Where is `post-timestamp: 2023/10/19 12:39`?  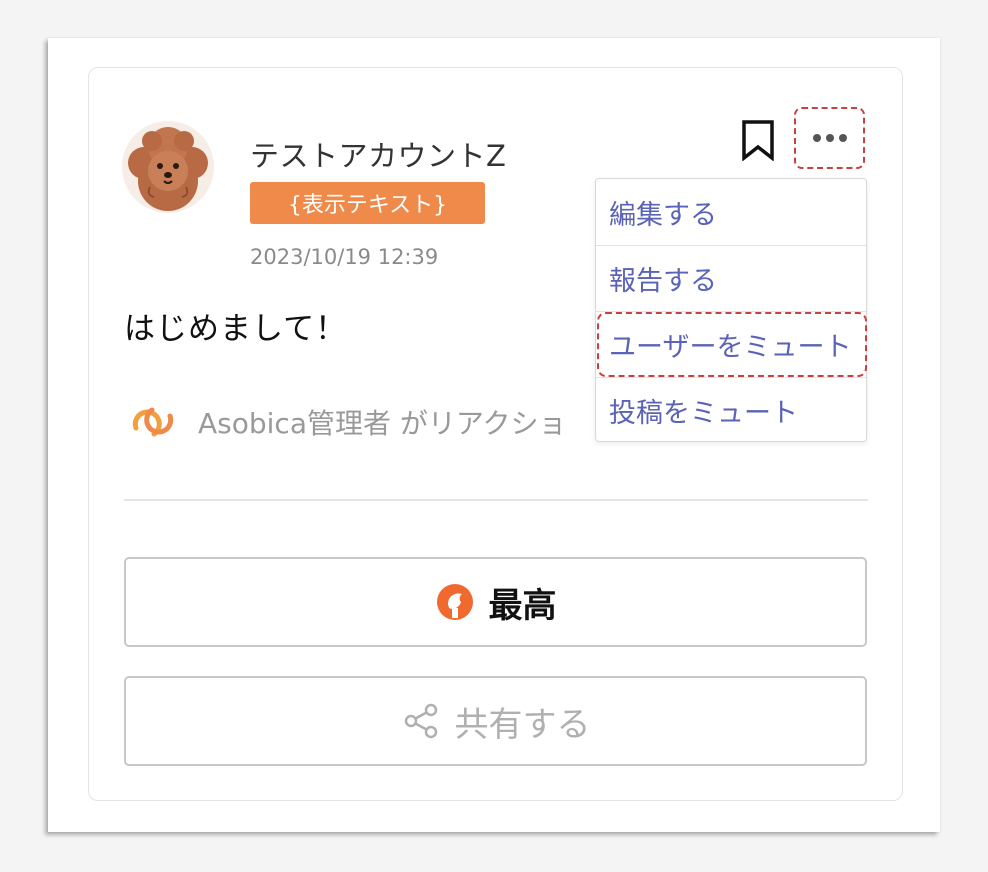 post-timestamp: 2023/10/19 12:39 is located at coordinates (344, 257).